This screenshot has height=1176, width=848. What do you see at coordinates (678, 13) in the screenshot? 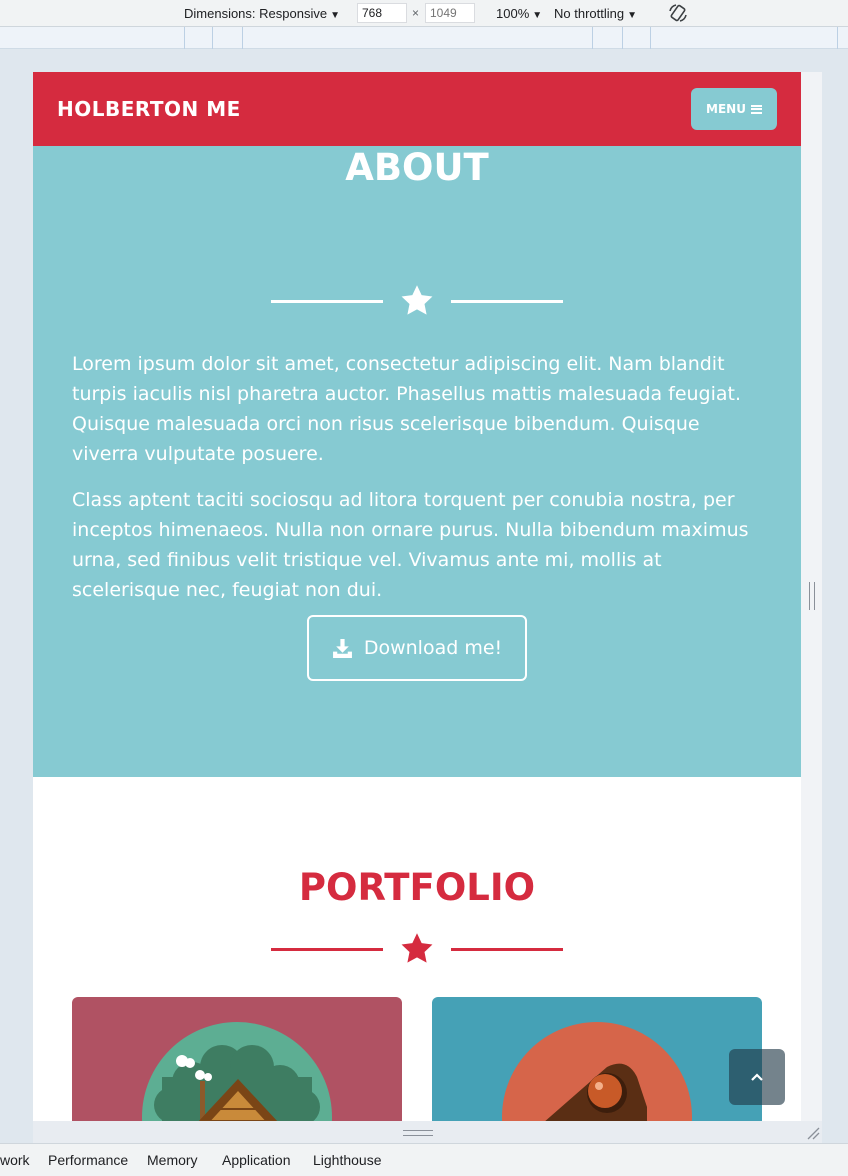
I see `rotate-icon` at bounding box center [678, 13].